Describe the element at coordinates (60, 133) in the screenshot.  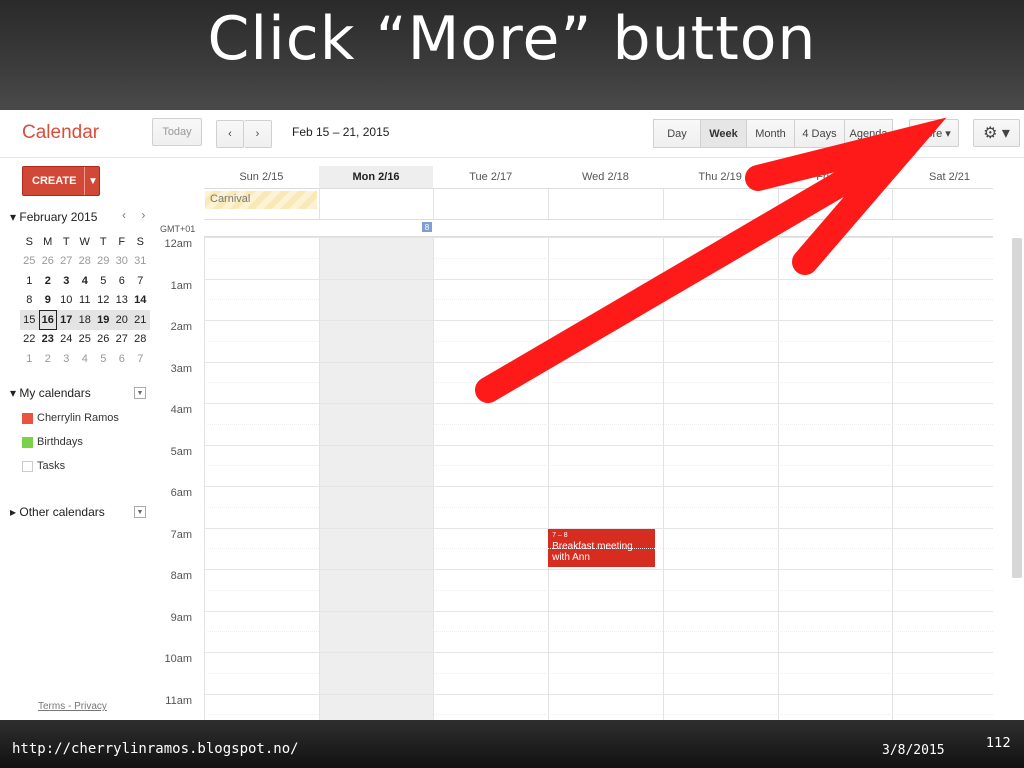
I see `app-name: Calendar` at that location.